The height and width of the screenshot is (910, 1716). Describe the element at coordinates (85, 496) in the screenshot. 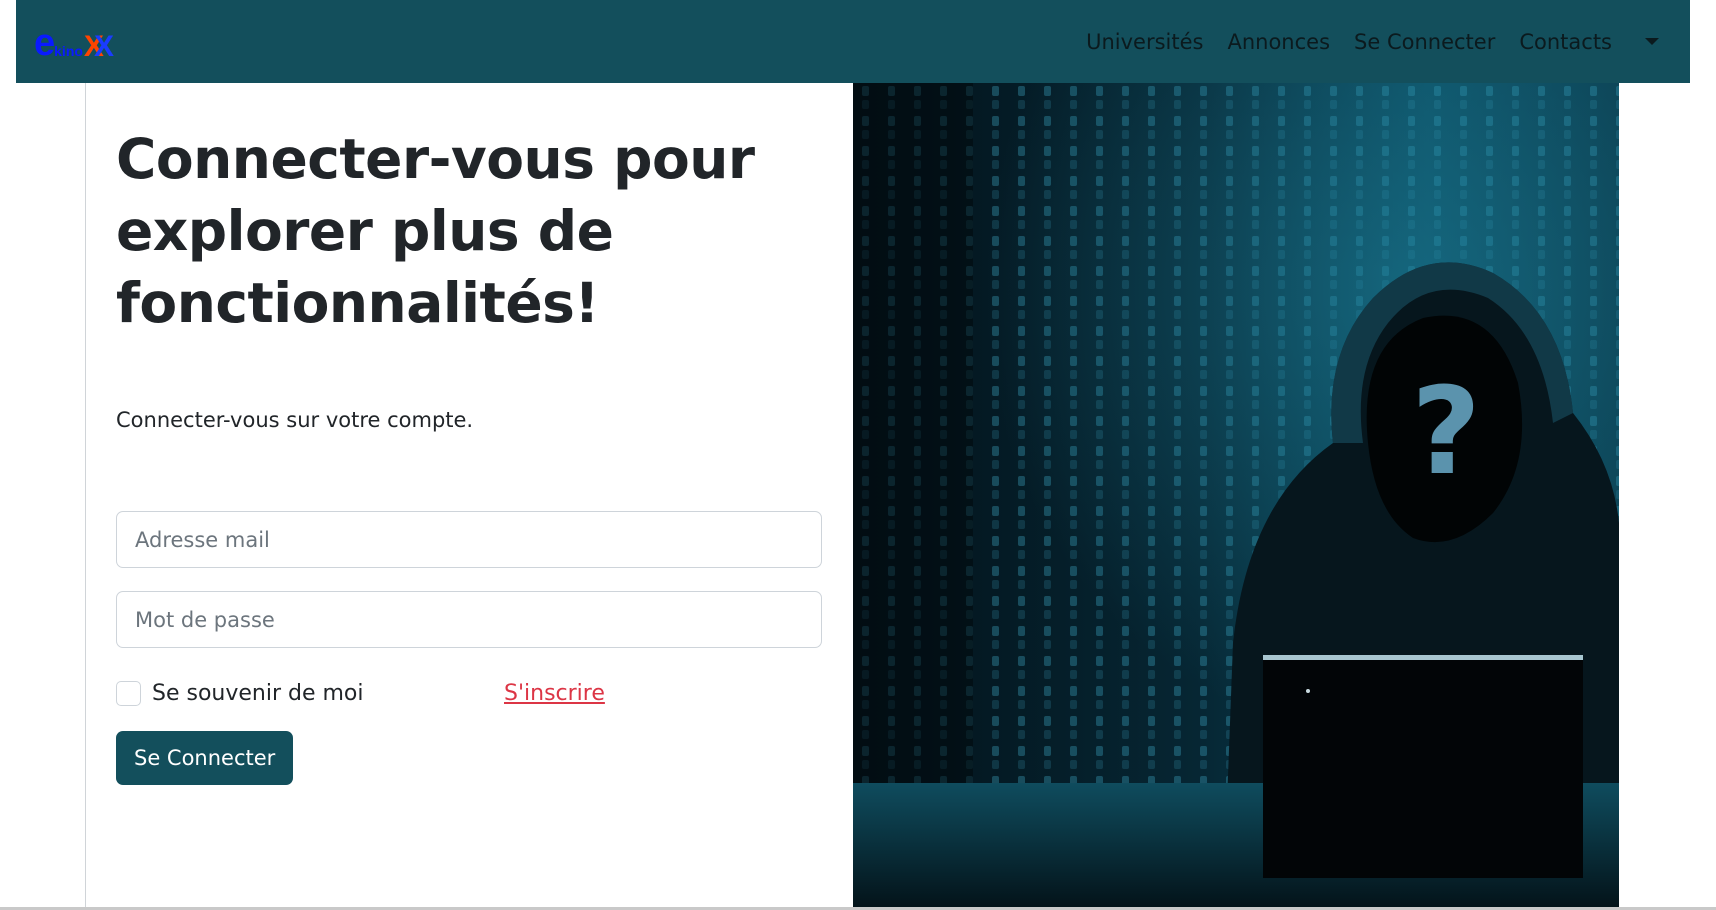

I see `left-divider` at that location.